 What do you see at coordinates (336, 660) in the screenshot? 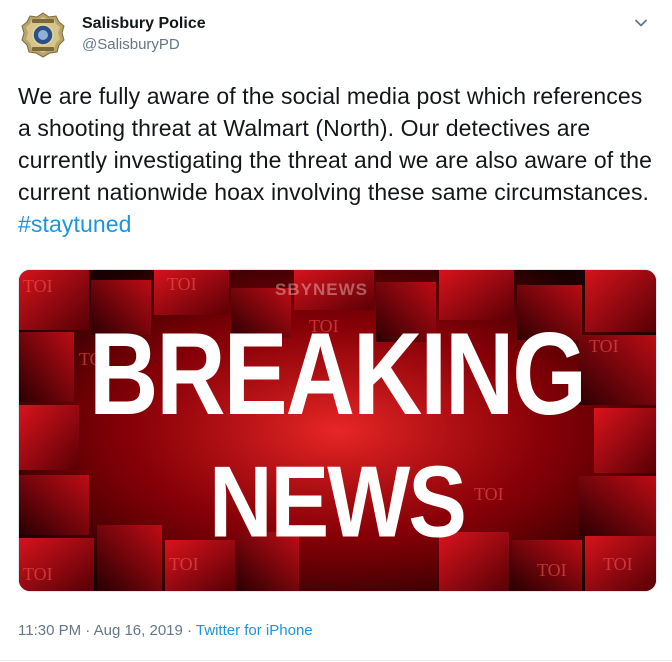
I see `divider` at bounding box center [336, 660].